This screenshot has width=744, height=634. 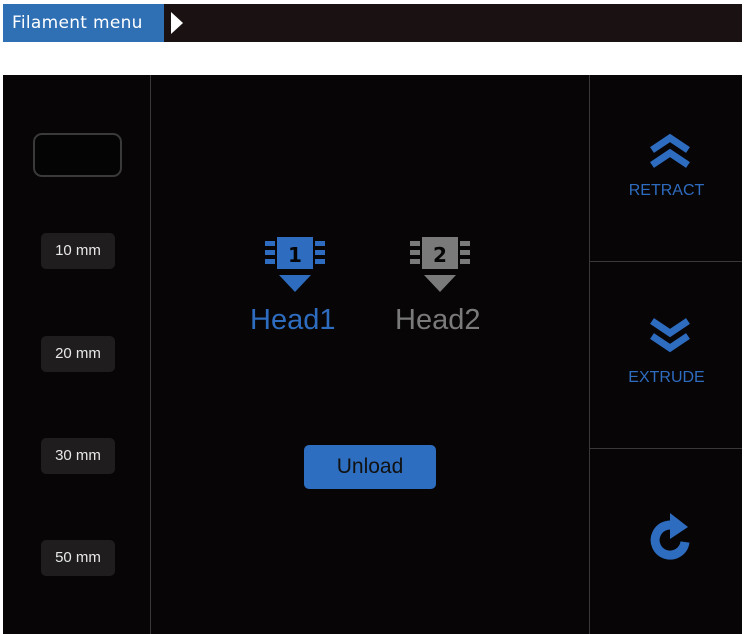 What do you see at coordinates (670, 536) in the screenshot?
I see `refresh-icon` at bounding box center [670, 536].